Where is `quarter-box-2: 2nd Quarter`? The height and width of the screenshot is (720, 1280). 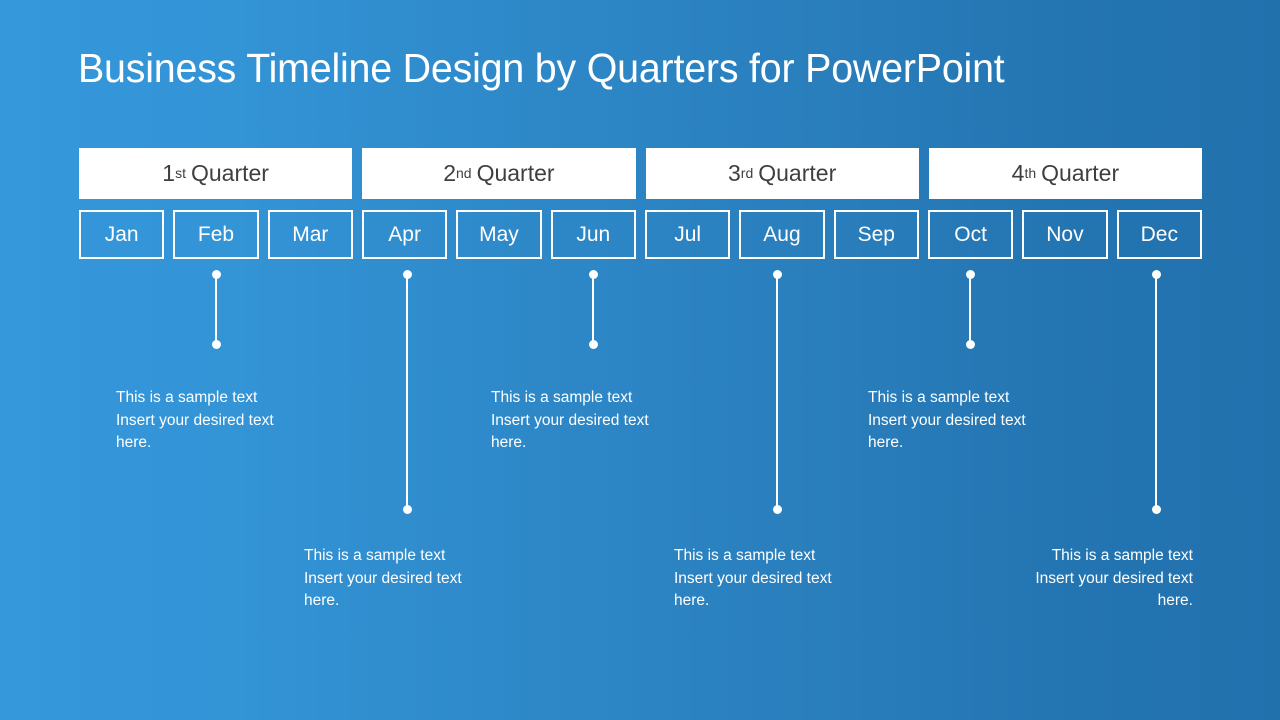
quarter-box-2: 2nd Quarter is located at coordinates (499, 173).